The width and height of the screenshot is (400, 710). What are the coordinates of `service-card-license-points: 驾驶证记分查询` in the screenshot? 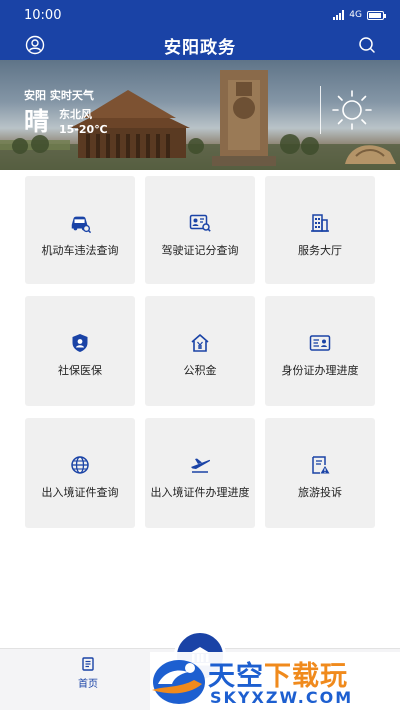 It's located at (200, 230).